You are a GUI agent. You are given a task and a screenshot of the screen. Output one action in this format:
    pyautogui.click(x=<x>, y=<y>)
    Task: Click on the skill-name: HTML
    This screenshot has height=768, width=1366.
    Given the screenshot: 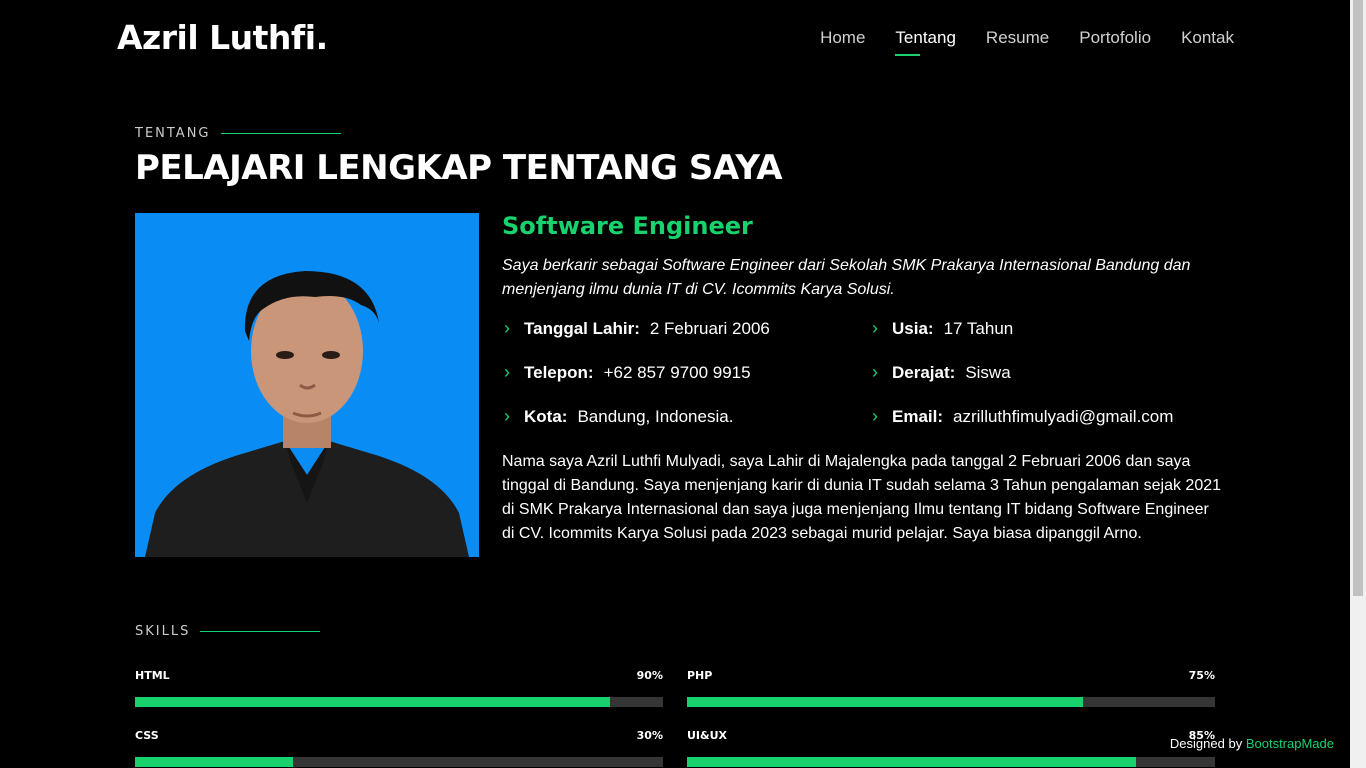 What is the action you would take?
    pyautogui.click(x=152, y=675)
    